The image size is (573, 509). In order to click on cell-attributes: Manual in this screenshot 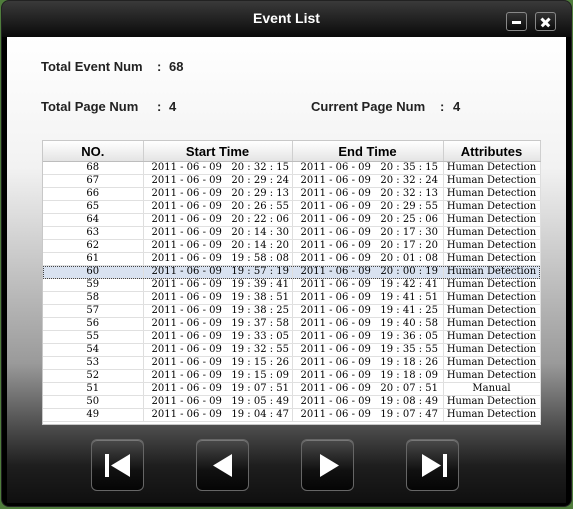, I will do `click(492, 389)`.